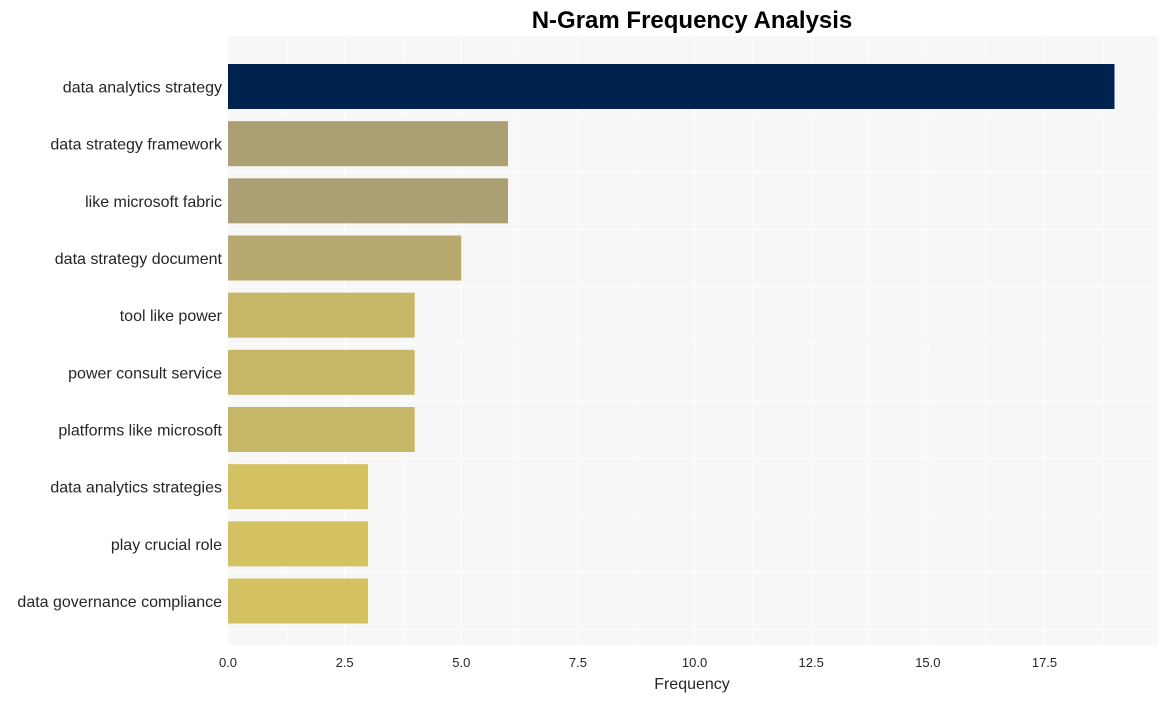 This screenshot has height=701, width=1167. What do you see at coordinates (578, 662) in the screenshot?
I see `x-tick-label: 7.5` at bounding box center [578, 662].